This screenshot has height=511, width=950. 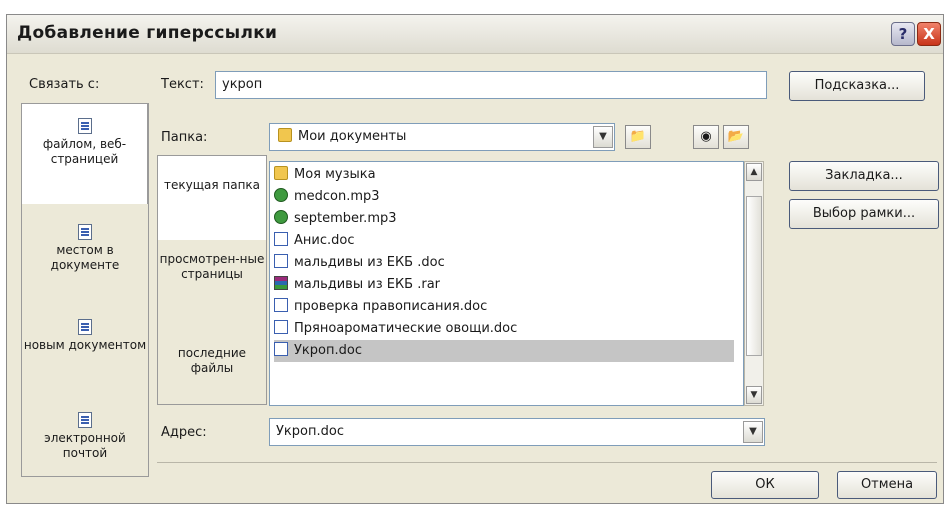 I want to click on file-row-anis: Анис.doc, so click(x=504, y=241).